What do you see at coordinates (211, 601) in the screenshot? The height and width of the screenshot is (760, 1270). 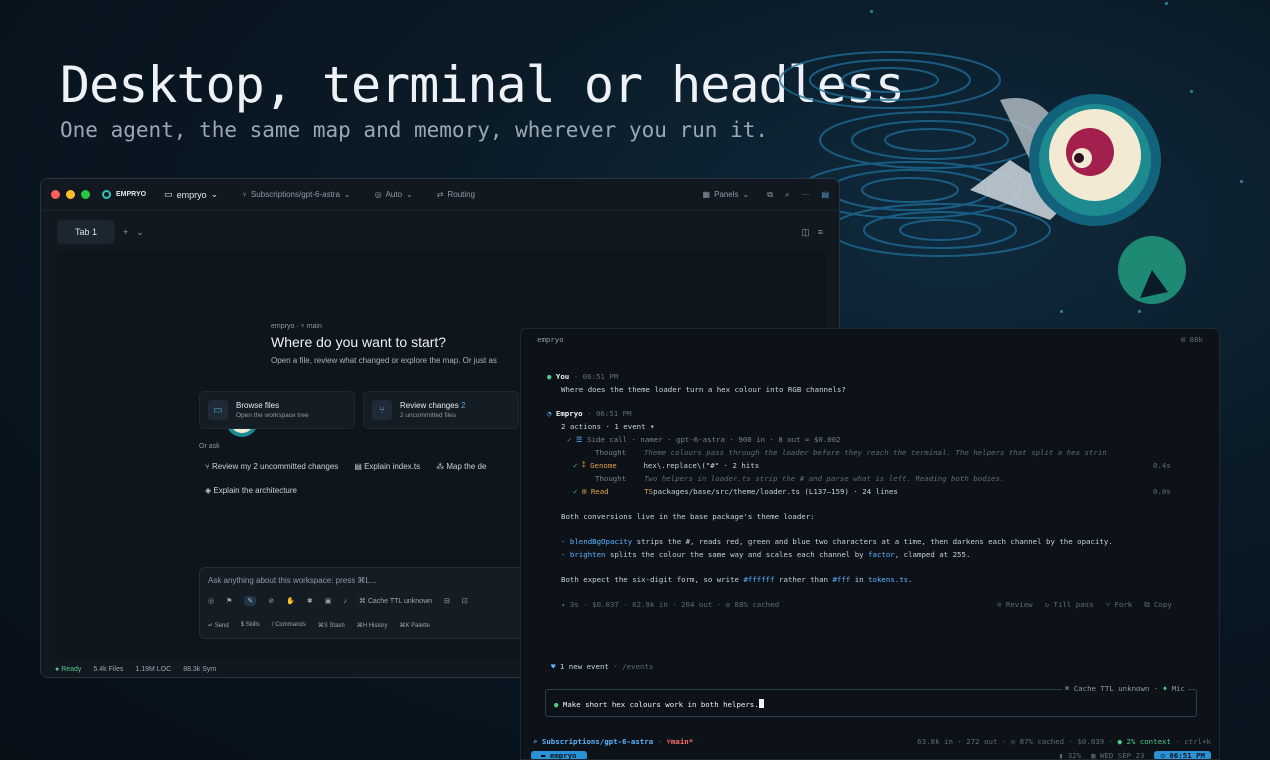 I see `target-icon: ◎` at bounding box center [211, 601].